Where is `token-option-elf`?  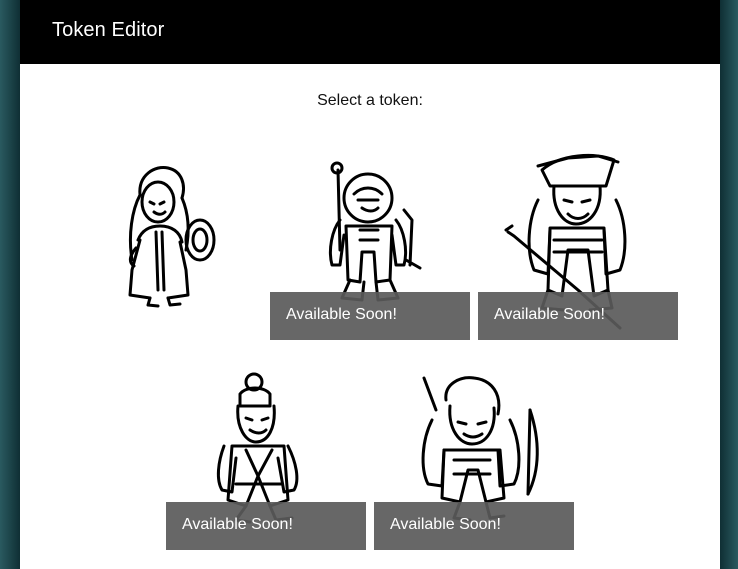
token-option-elf is located at coordinates (170, 240).